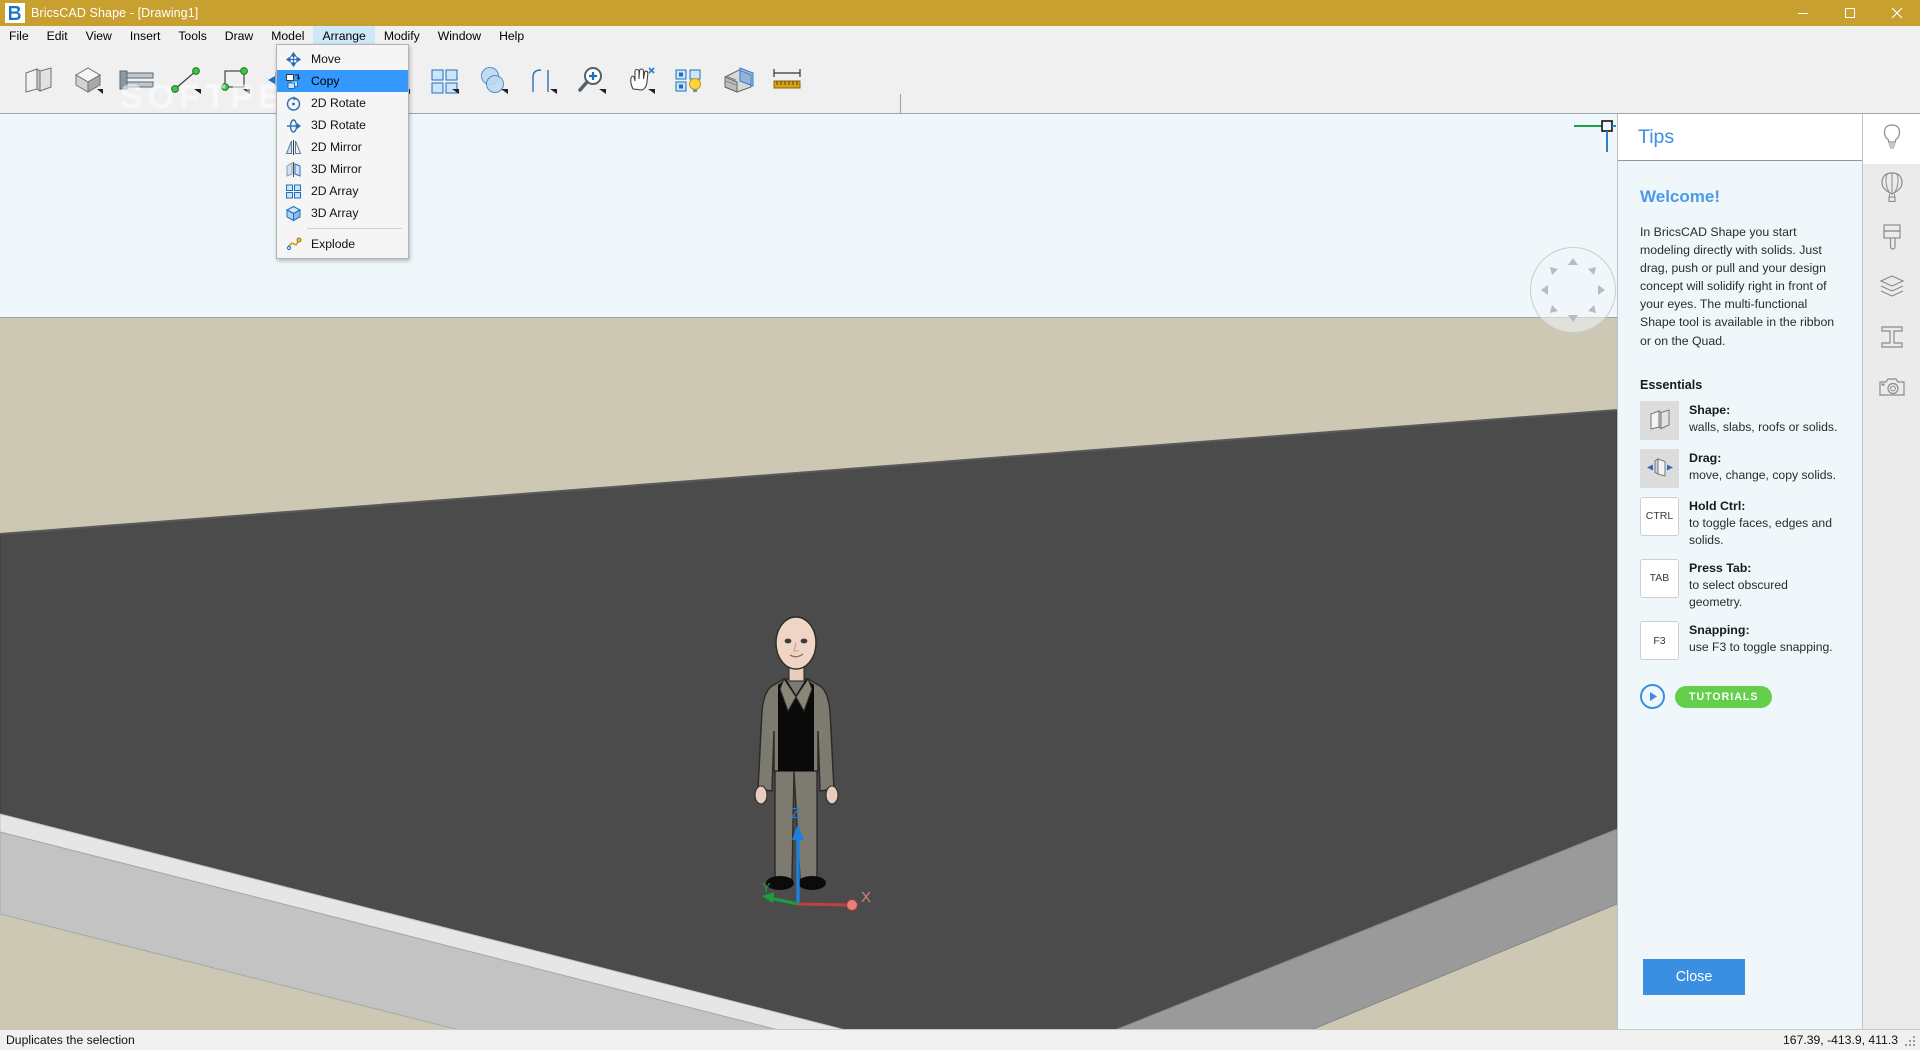 The height and width of the screenshot is (1050, 1920). Describe the element at coordinates (866, 897) in the screenshot. I see `svg-text: X` at that location.